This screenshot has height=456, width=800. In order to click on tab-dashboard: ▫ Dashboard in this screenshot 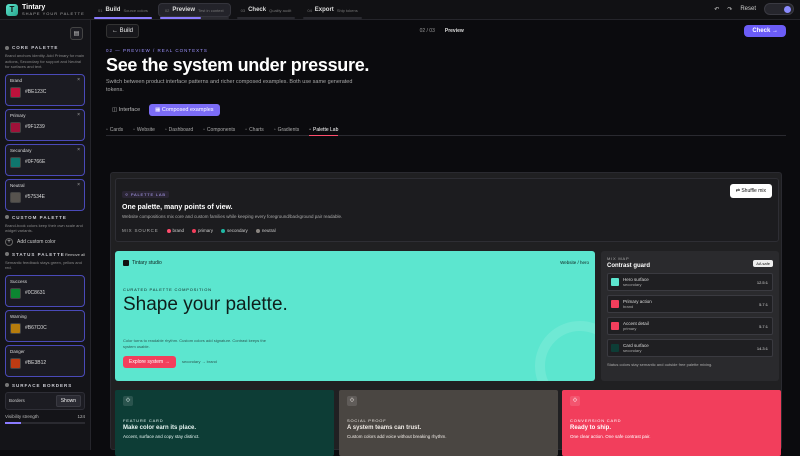, I will do `click(179, 130)`.